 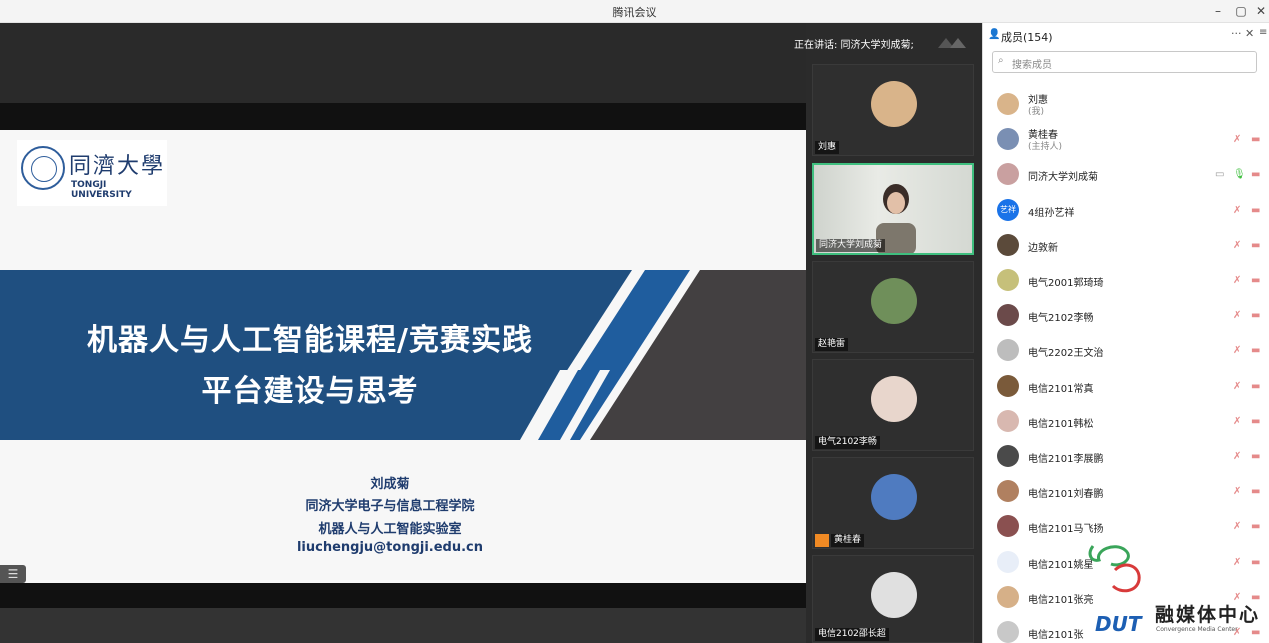 I want to click on slide-title-line1: 机器人与人工智能课程/竞赛实践, so click(x=310, y=340).